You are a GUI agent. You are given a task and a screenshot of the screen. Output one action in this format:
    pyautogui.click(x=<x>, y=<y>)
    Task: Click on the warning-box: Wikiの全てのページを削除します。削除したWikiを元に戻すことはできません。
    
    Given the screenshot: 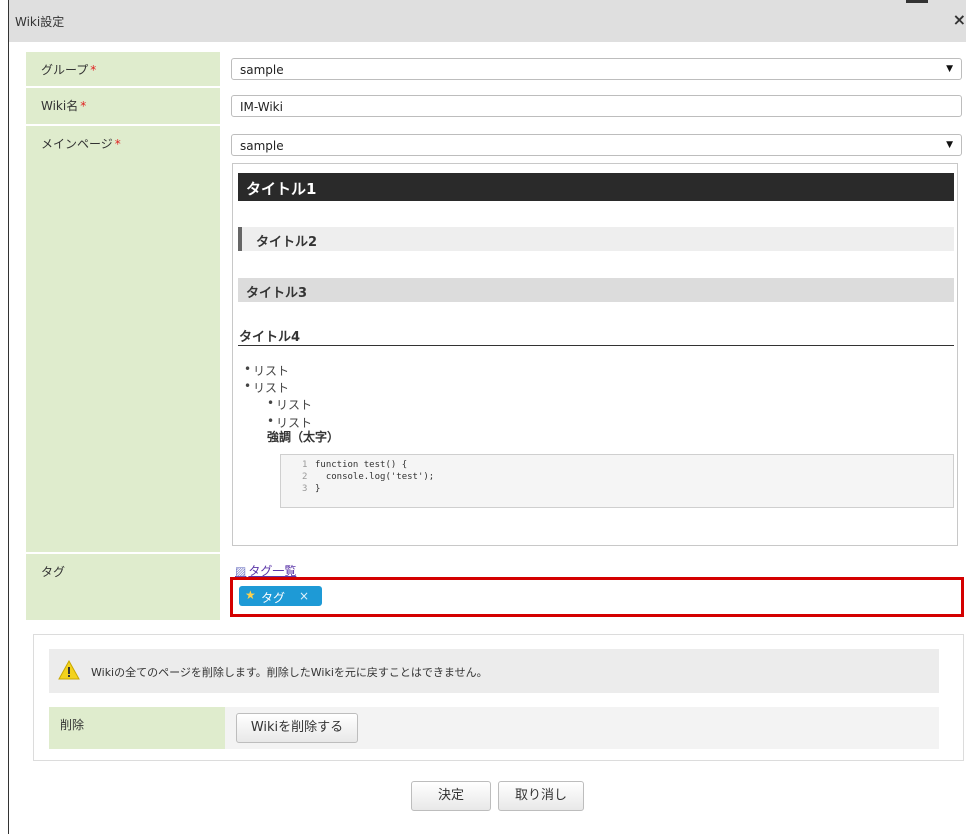 What is the action you would take?
    pyautogui.click(x=494, y=671)
    